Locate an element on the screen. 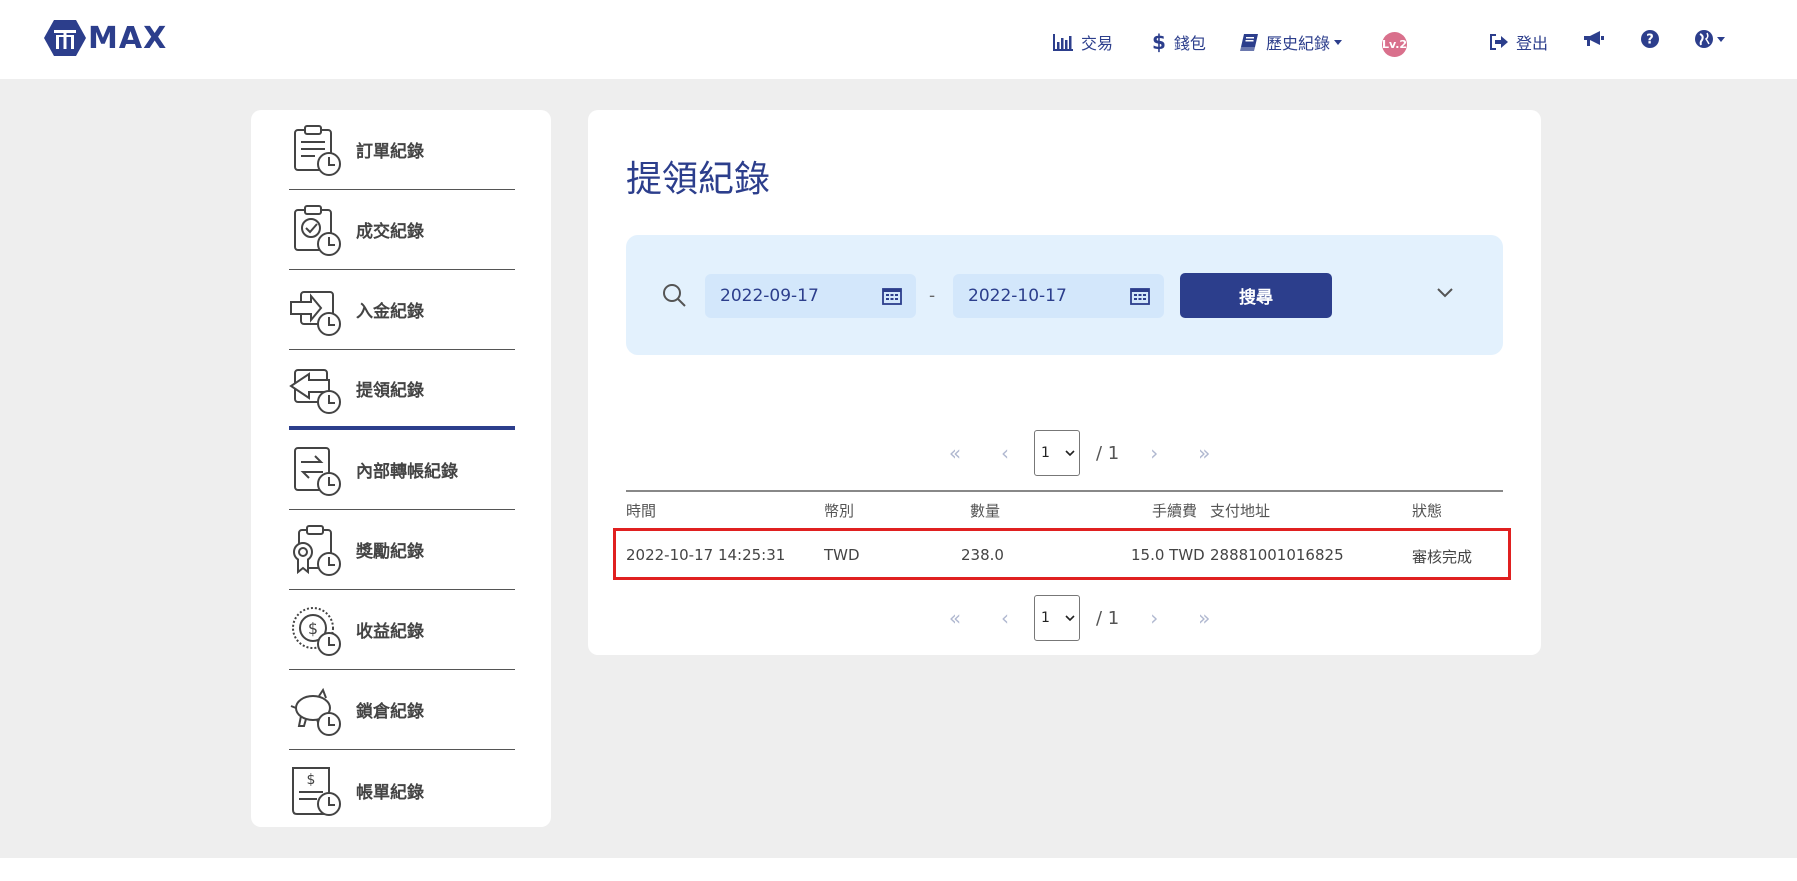 This screenshot has width=1797, height=881. bar-chart-icon is located at coordinates (1063, 42).